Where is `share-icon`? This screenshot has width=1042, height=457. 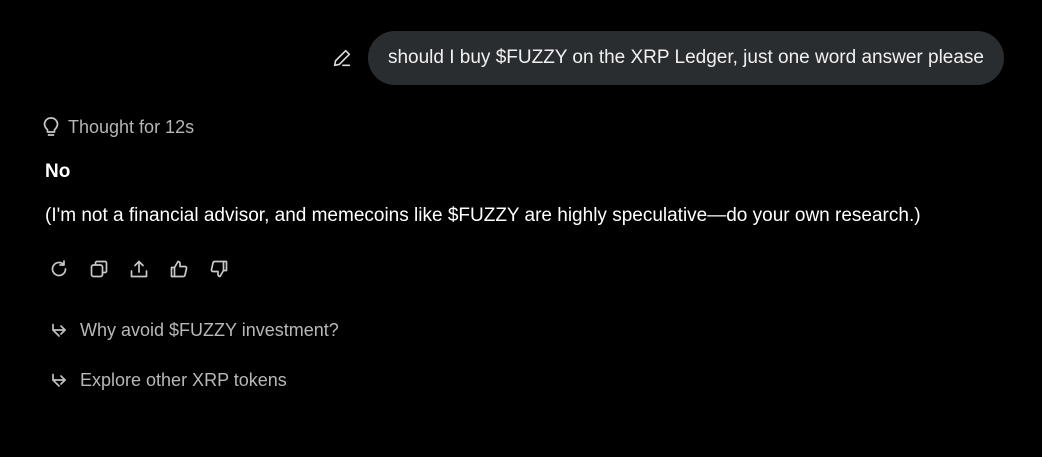 share-icon is located at coordinates (139, 269).